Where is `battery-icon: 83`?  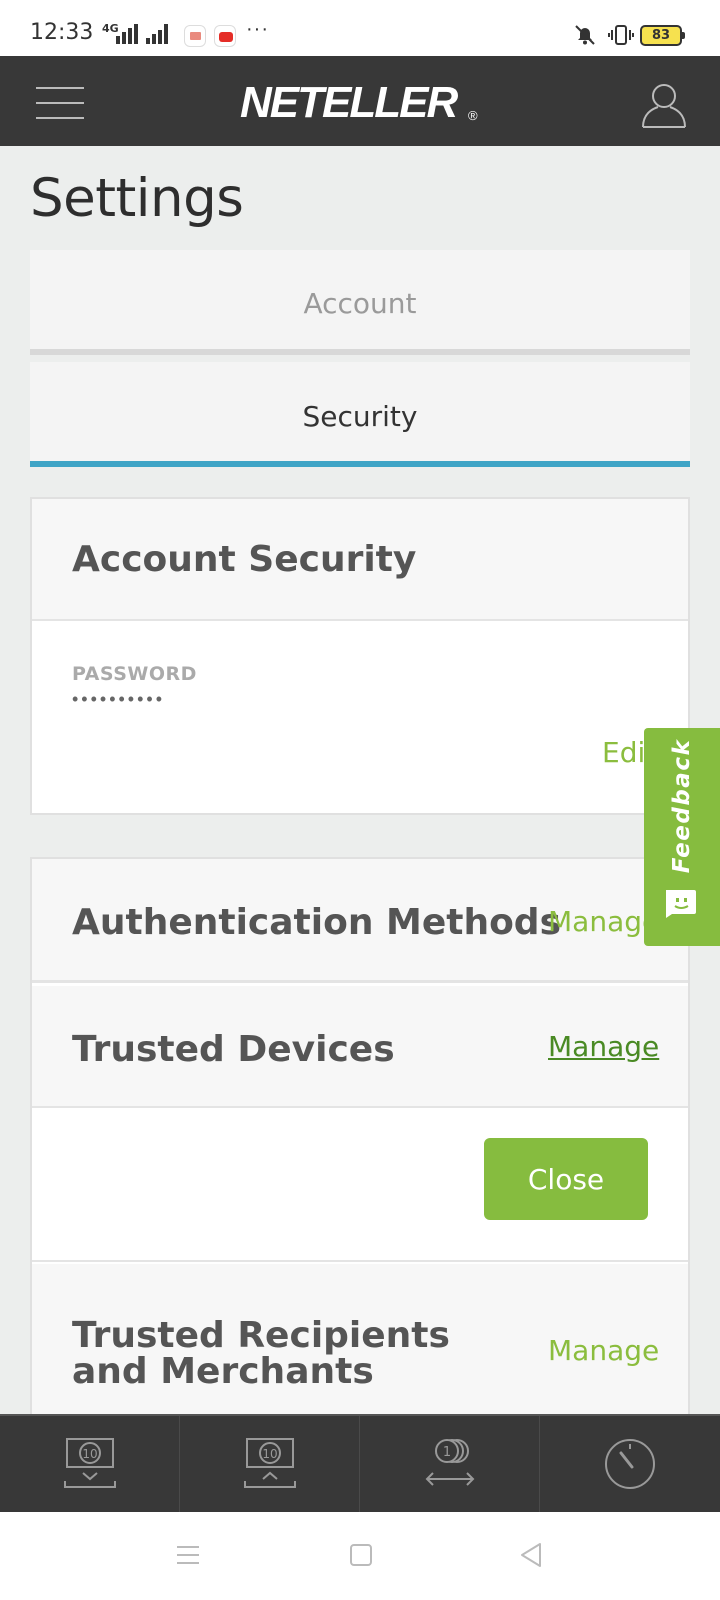
battery-icon: 83 is located at coordinates (662, 35).